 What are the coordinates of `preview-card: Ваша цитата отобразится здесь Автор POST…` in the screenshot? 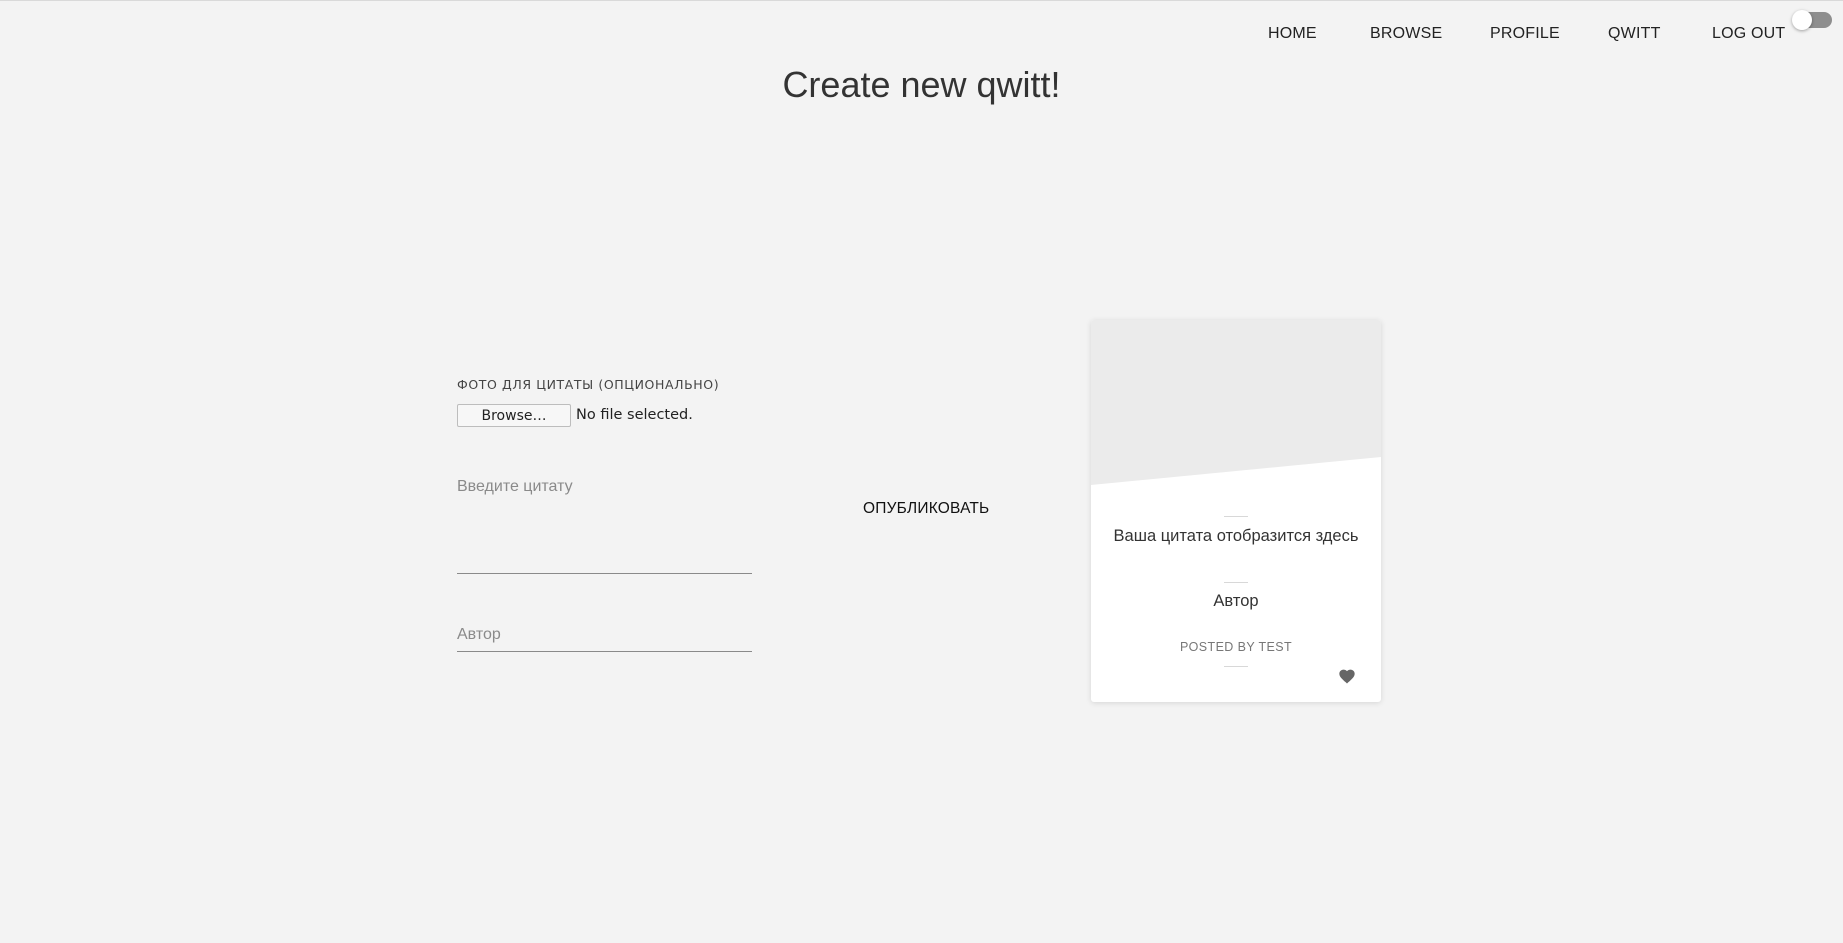 It's located at (1236, 511).